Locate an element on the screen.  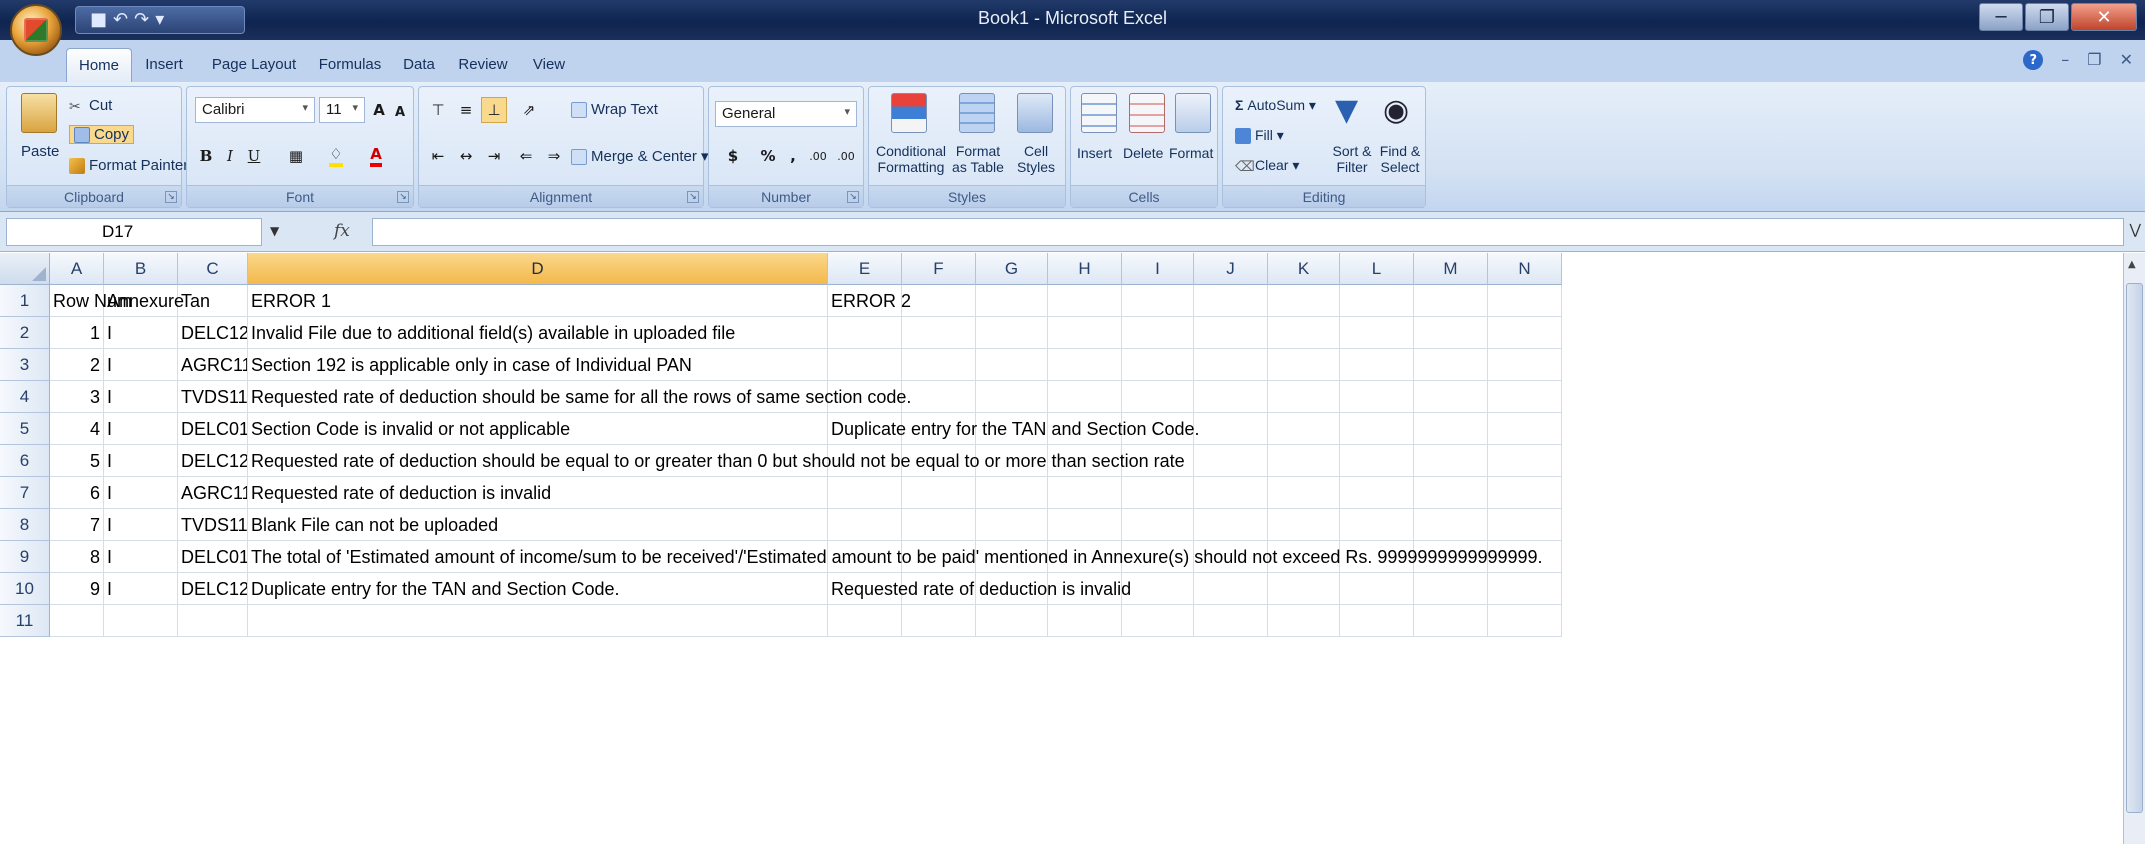
cell-g1 is located at coordinates (1012, 301).